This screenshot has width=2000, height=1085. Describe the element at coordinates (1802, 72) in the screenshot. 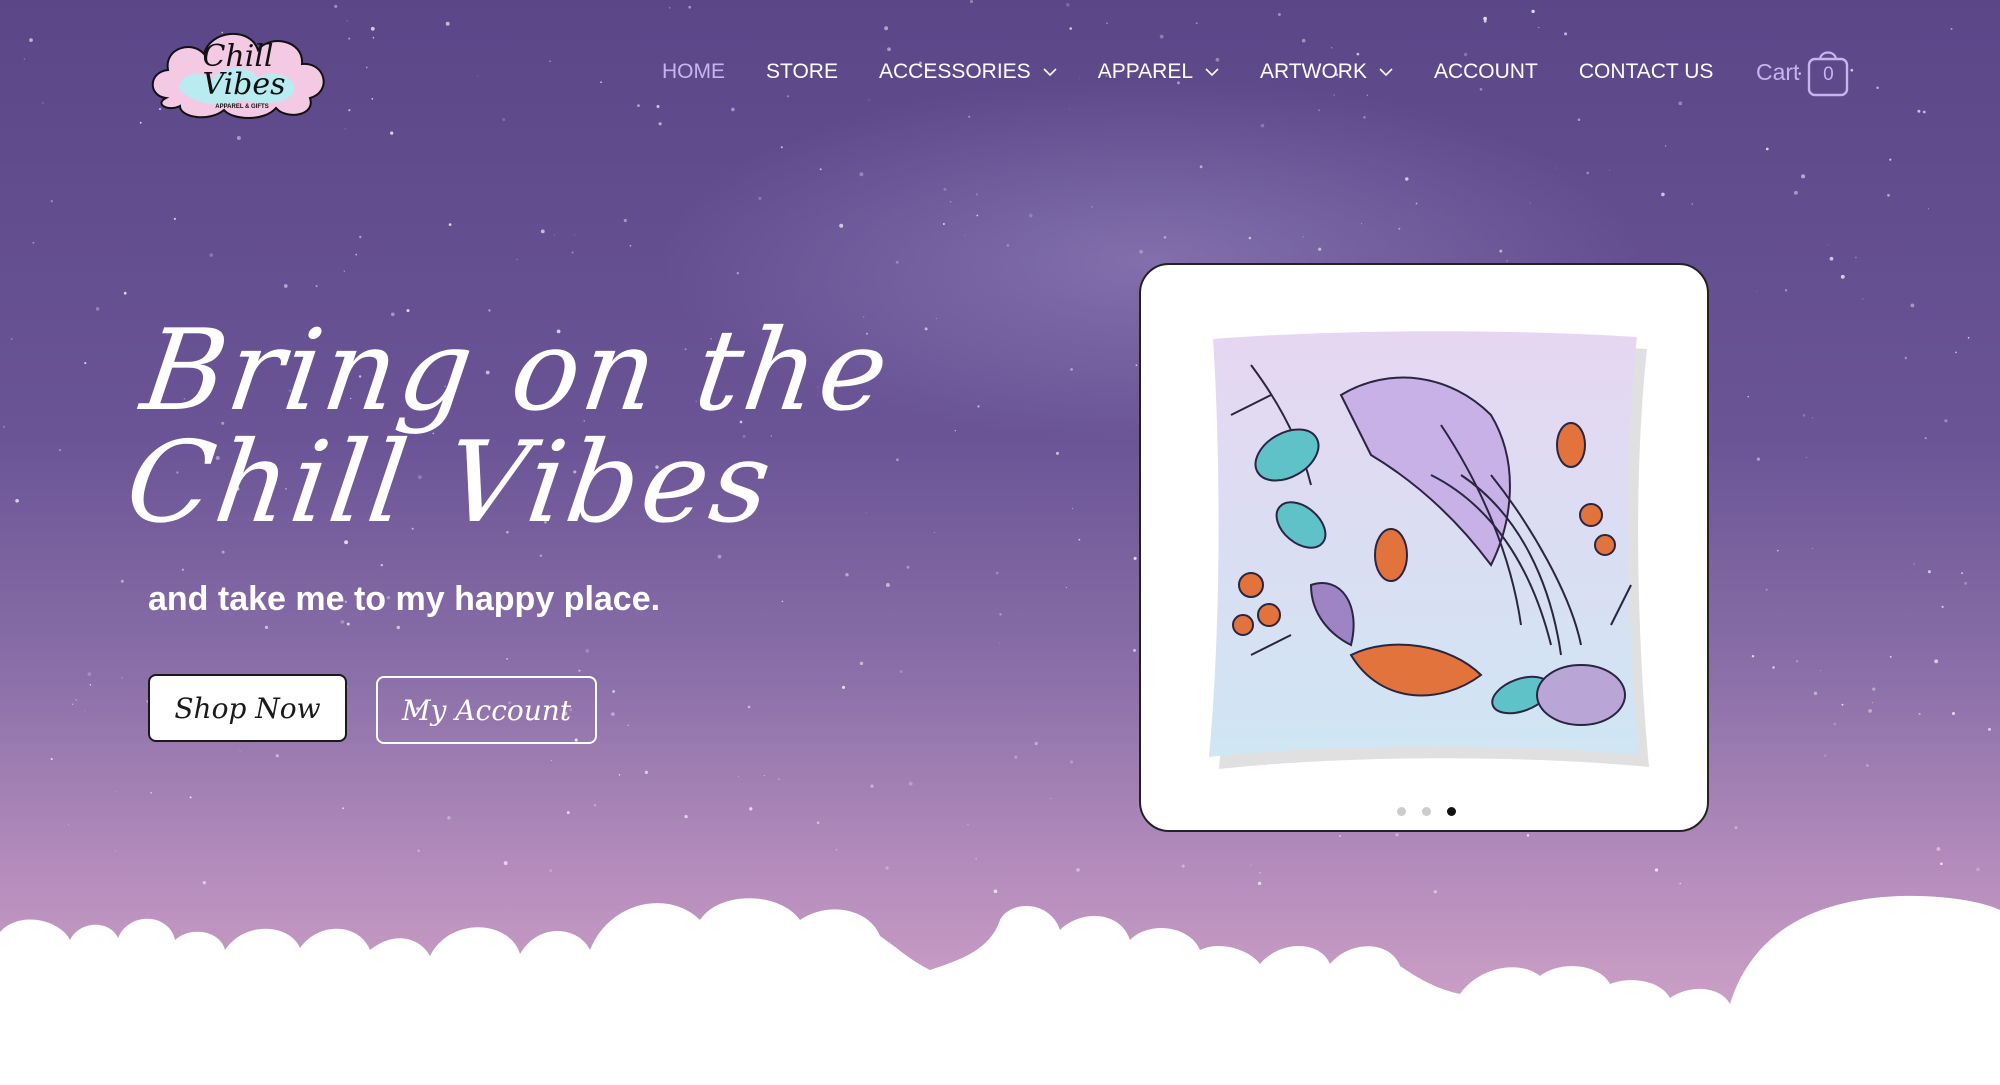

I see `cart-button: Cart 0` at that location.